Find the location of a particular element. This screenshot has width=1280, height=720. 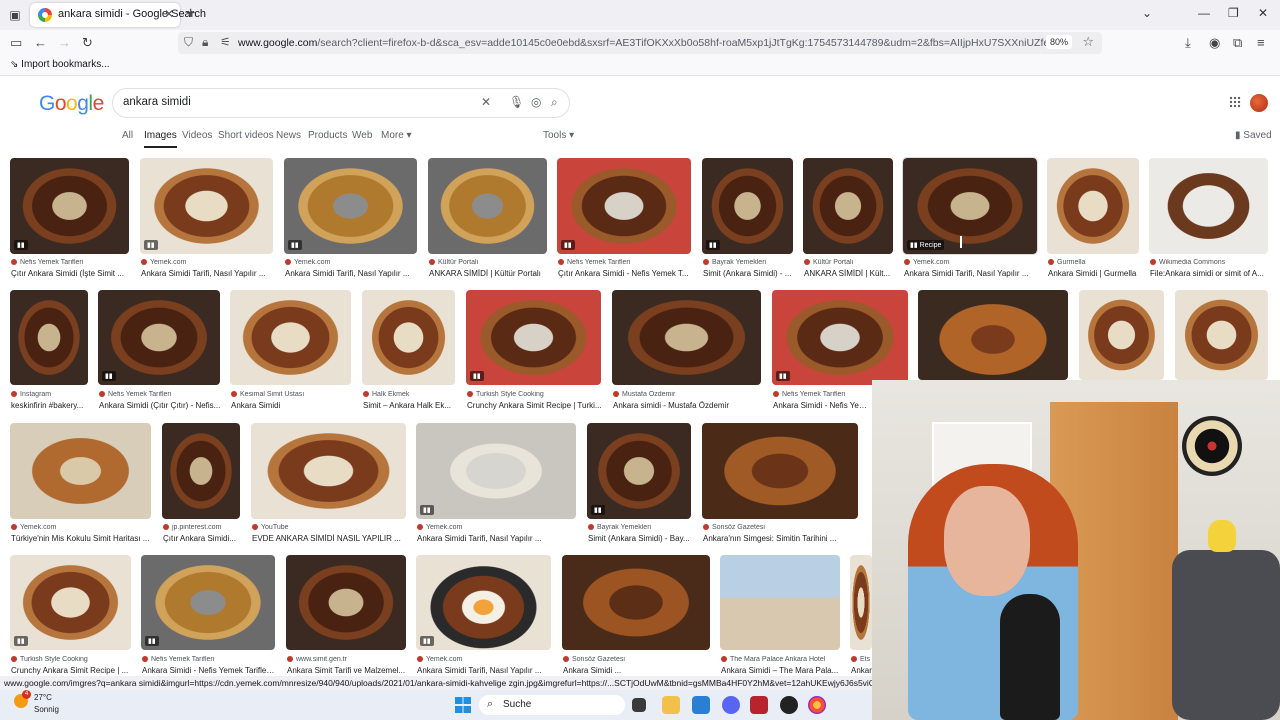

result-caption: Ankara Simidi is located at coordinates (291, 405).